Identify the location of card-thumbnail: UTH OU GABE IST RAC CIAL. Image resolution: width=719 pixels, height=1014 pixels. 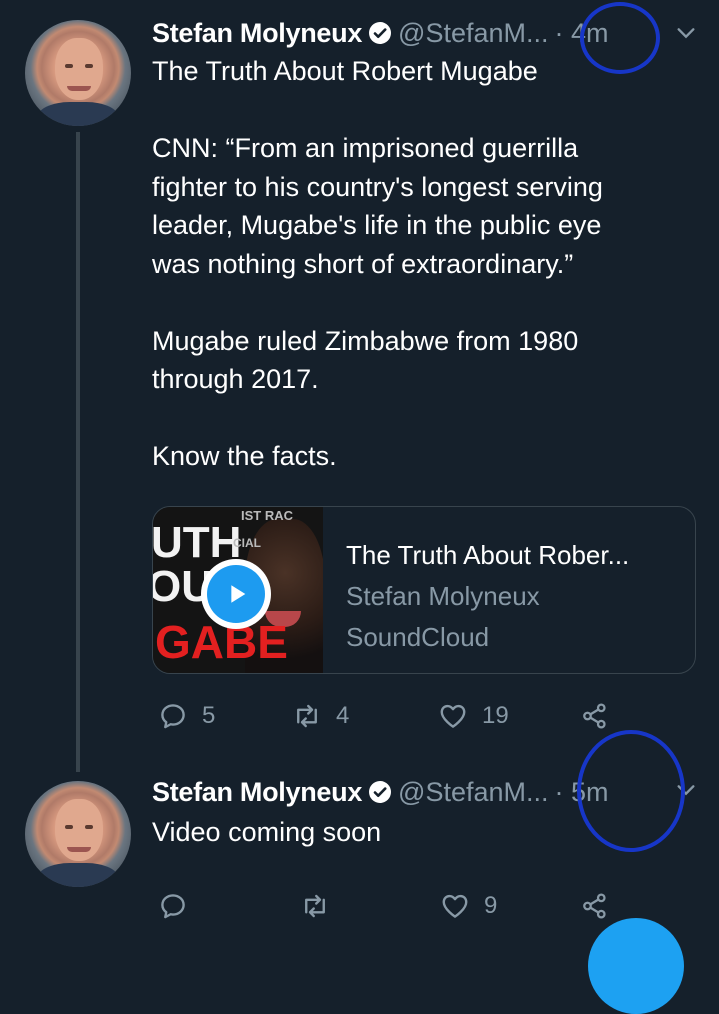
(238, 590).